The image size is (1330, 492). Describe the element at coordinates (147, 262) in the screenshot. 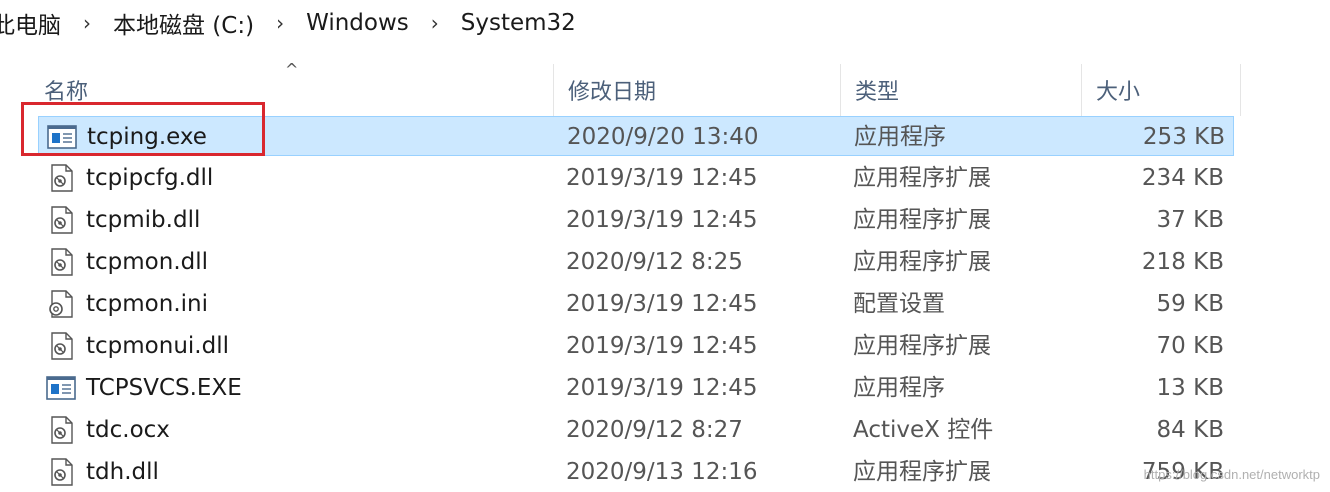

I see `file-name: tcpmon.dll` at that location.